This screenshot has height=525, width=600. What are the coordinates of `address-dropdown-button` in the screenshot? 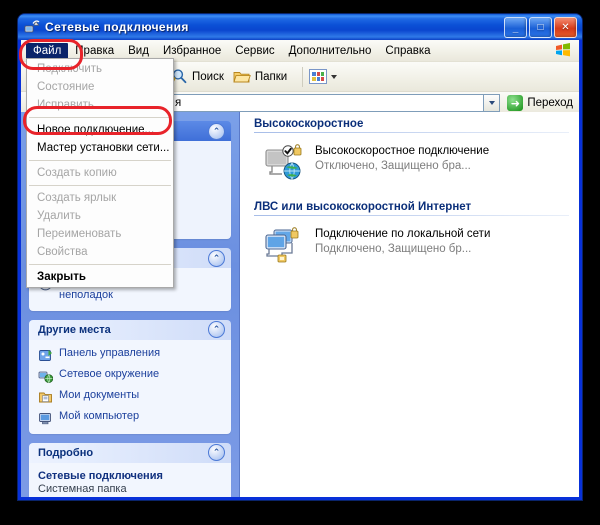 It's located at (492, 103).